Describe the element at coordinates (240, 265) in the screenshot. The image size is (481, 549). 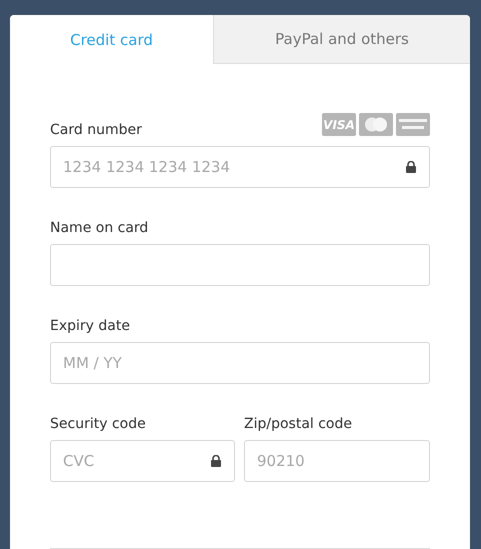
I see `input-field` at that location.